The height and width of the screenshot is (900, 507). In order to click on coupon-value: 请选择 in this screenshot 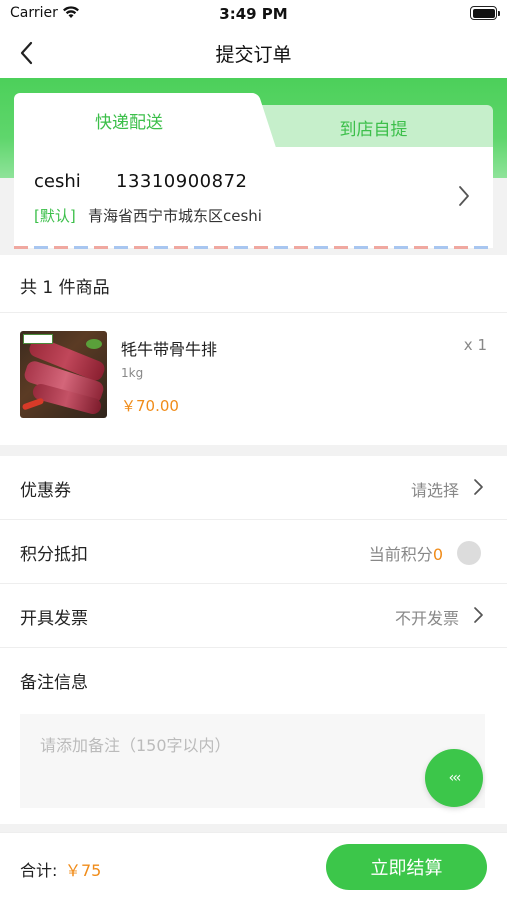, I will do `click(434, 490)`.